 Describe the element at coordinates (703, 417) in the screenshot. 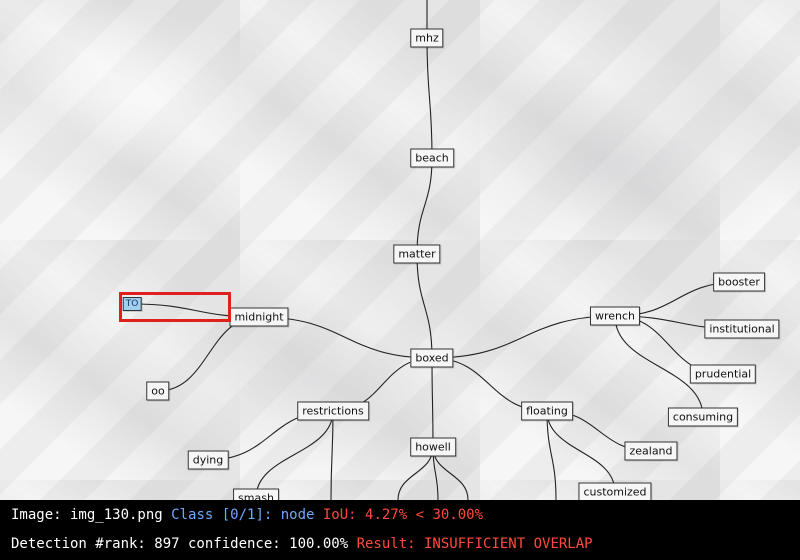

I see `node-consuming: consuming` at that location.